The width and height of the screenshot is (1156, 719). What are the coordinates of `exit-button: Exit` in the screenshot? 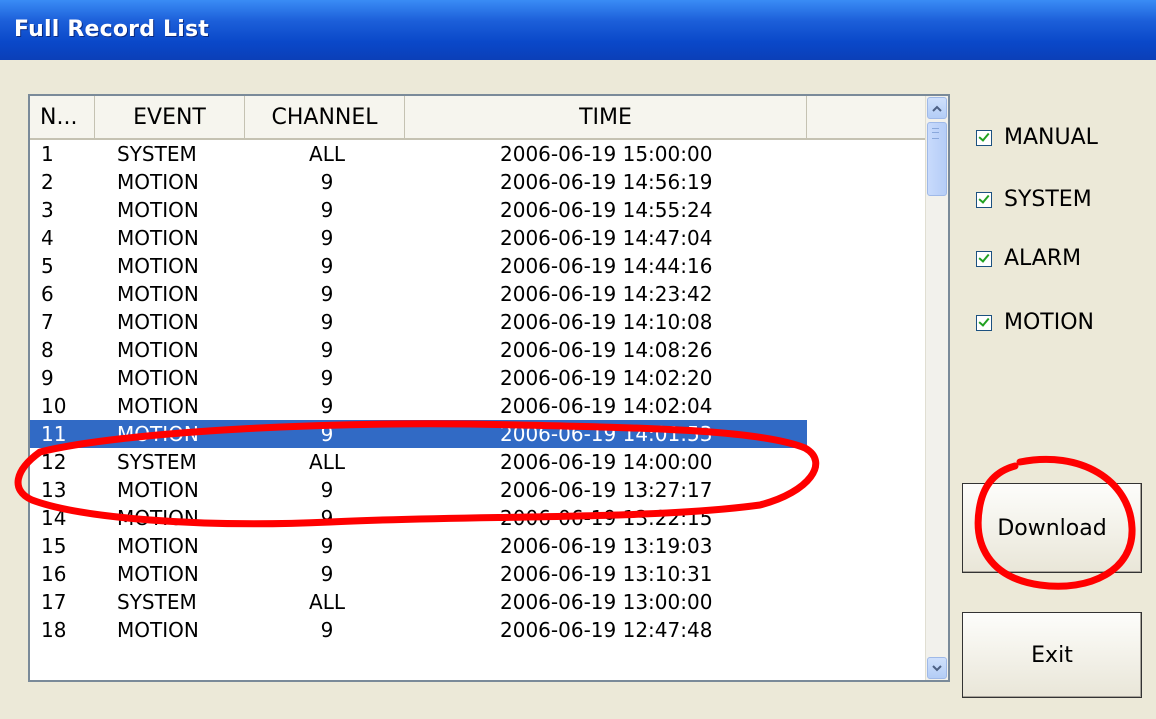 It's located at (1052, 655).